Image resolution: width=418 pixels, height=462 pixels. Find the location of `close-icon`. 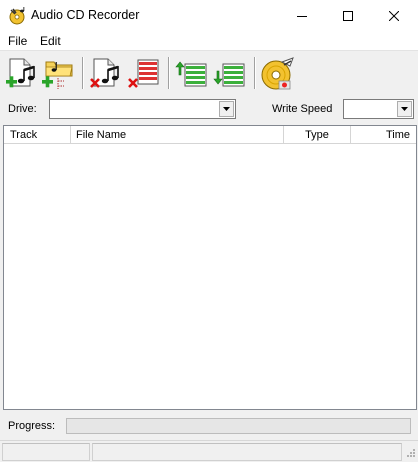

close-icon is located at coordinates (394, 15).